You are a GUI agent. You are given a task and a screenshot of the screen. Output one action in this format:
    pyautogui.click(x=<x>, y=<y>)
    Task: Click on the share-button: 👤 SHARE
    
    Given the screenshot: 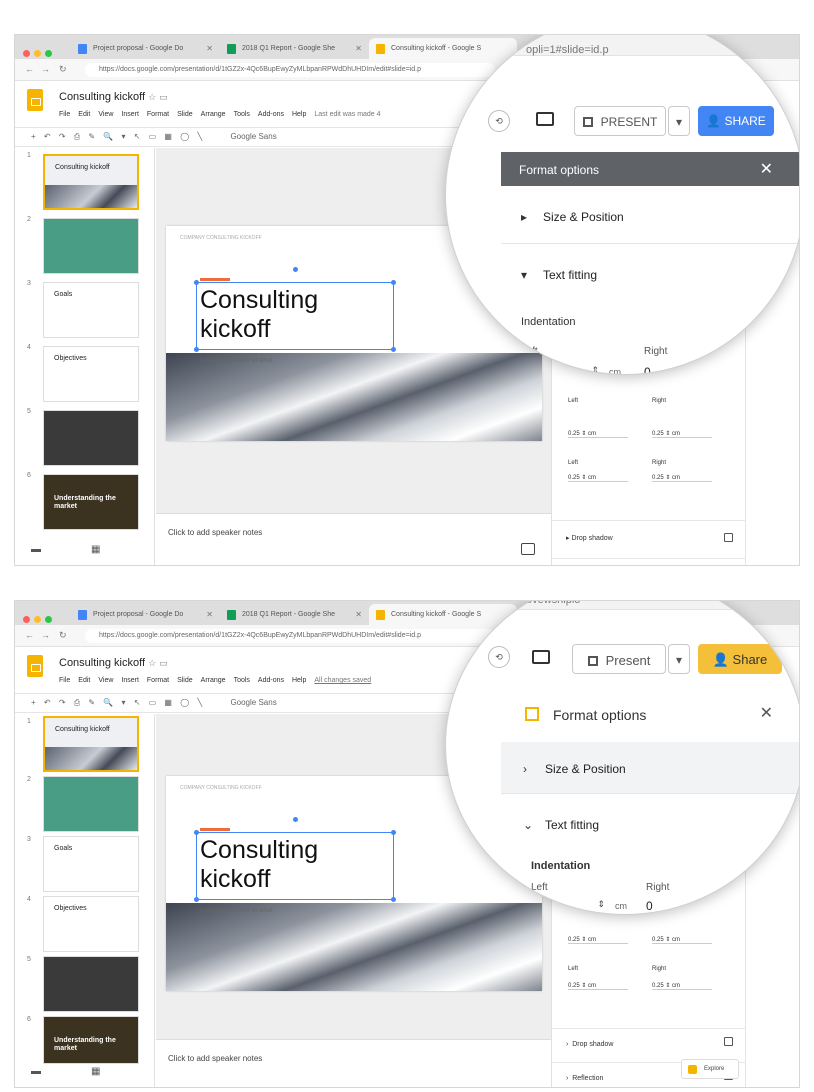 What is the action you would take?
    pyautogui.click(x=736, y=121)
    